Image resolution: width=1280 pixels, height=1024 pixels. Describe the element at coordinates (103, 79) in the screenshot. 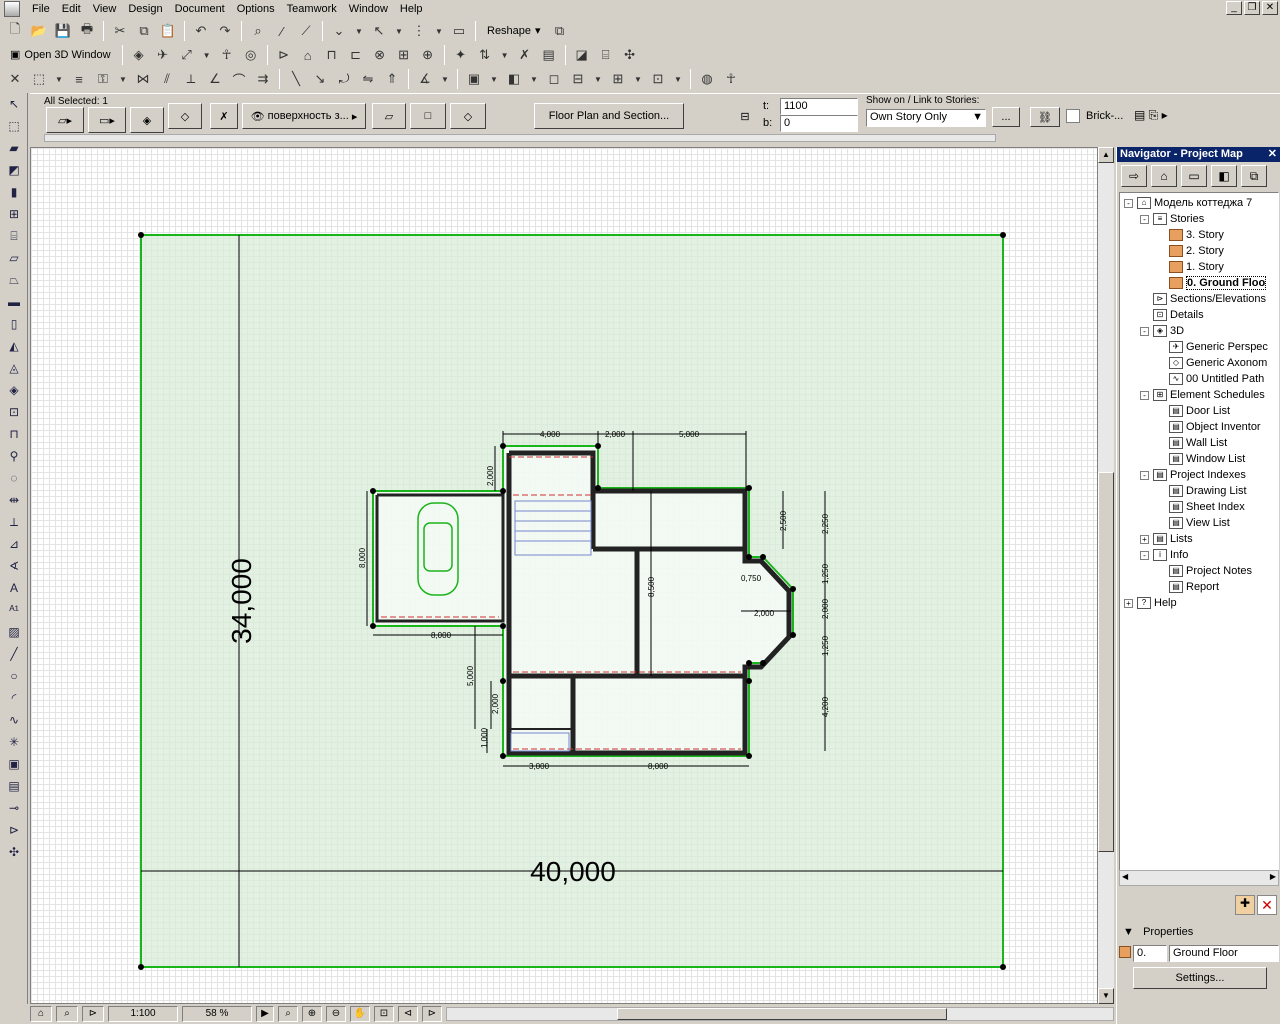

I see `lock-icon: ⚿` at that location.